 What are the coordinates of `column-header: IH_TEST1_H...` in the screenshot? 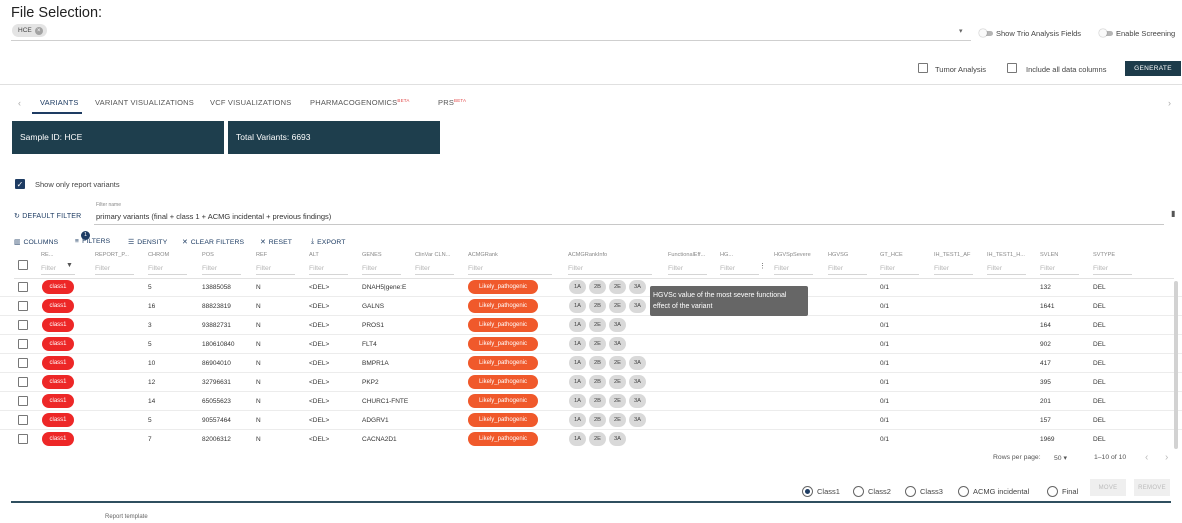 It's located at (1009, 255).